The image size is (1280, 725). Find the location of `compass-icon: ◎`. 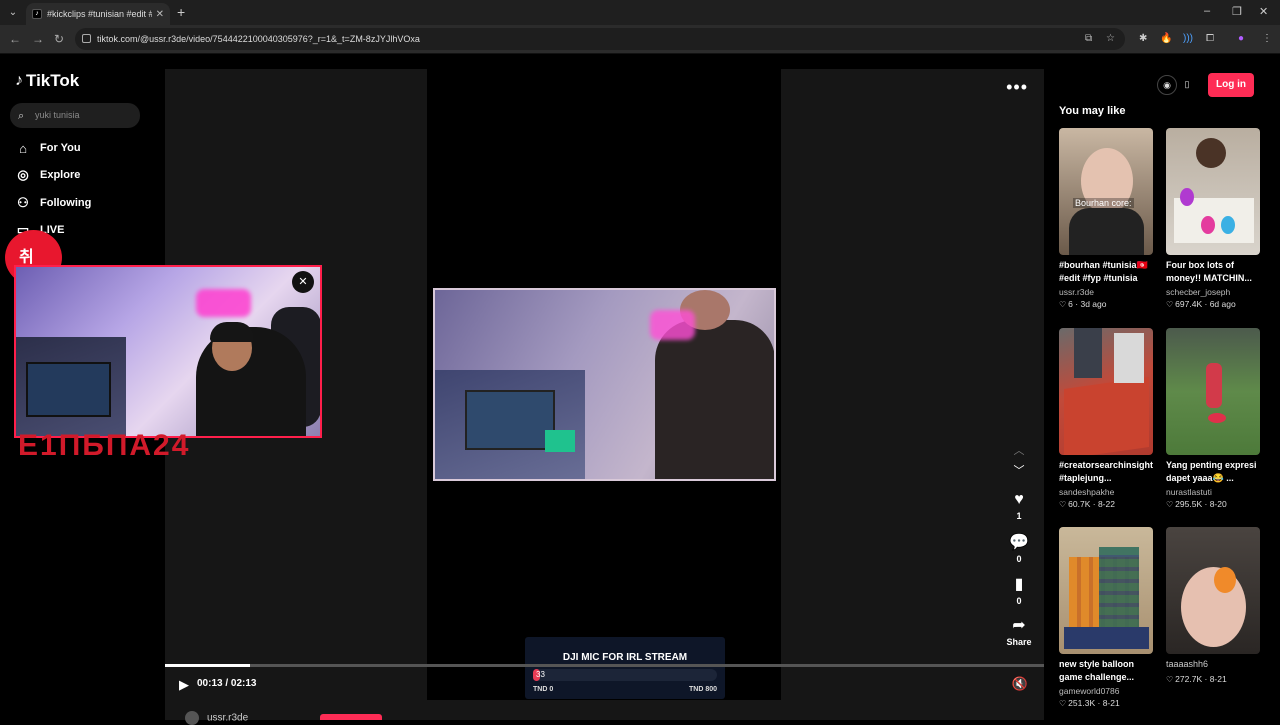

compass-icon: ◎ is located at coordinates (23, 174).